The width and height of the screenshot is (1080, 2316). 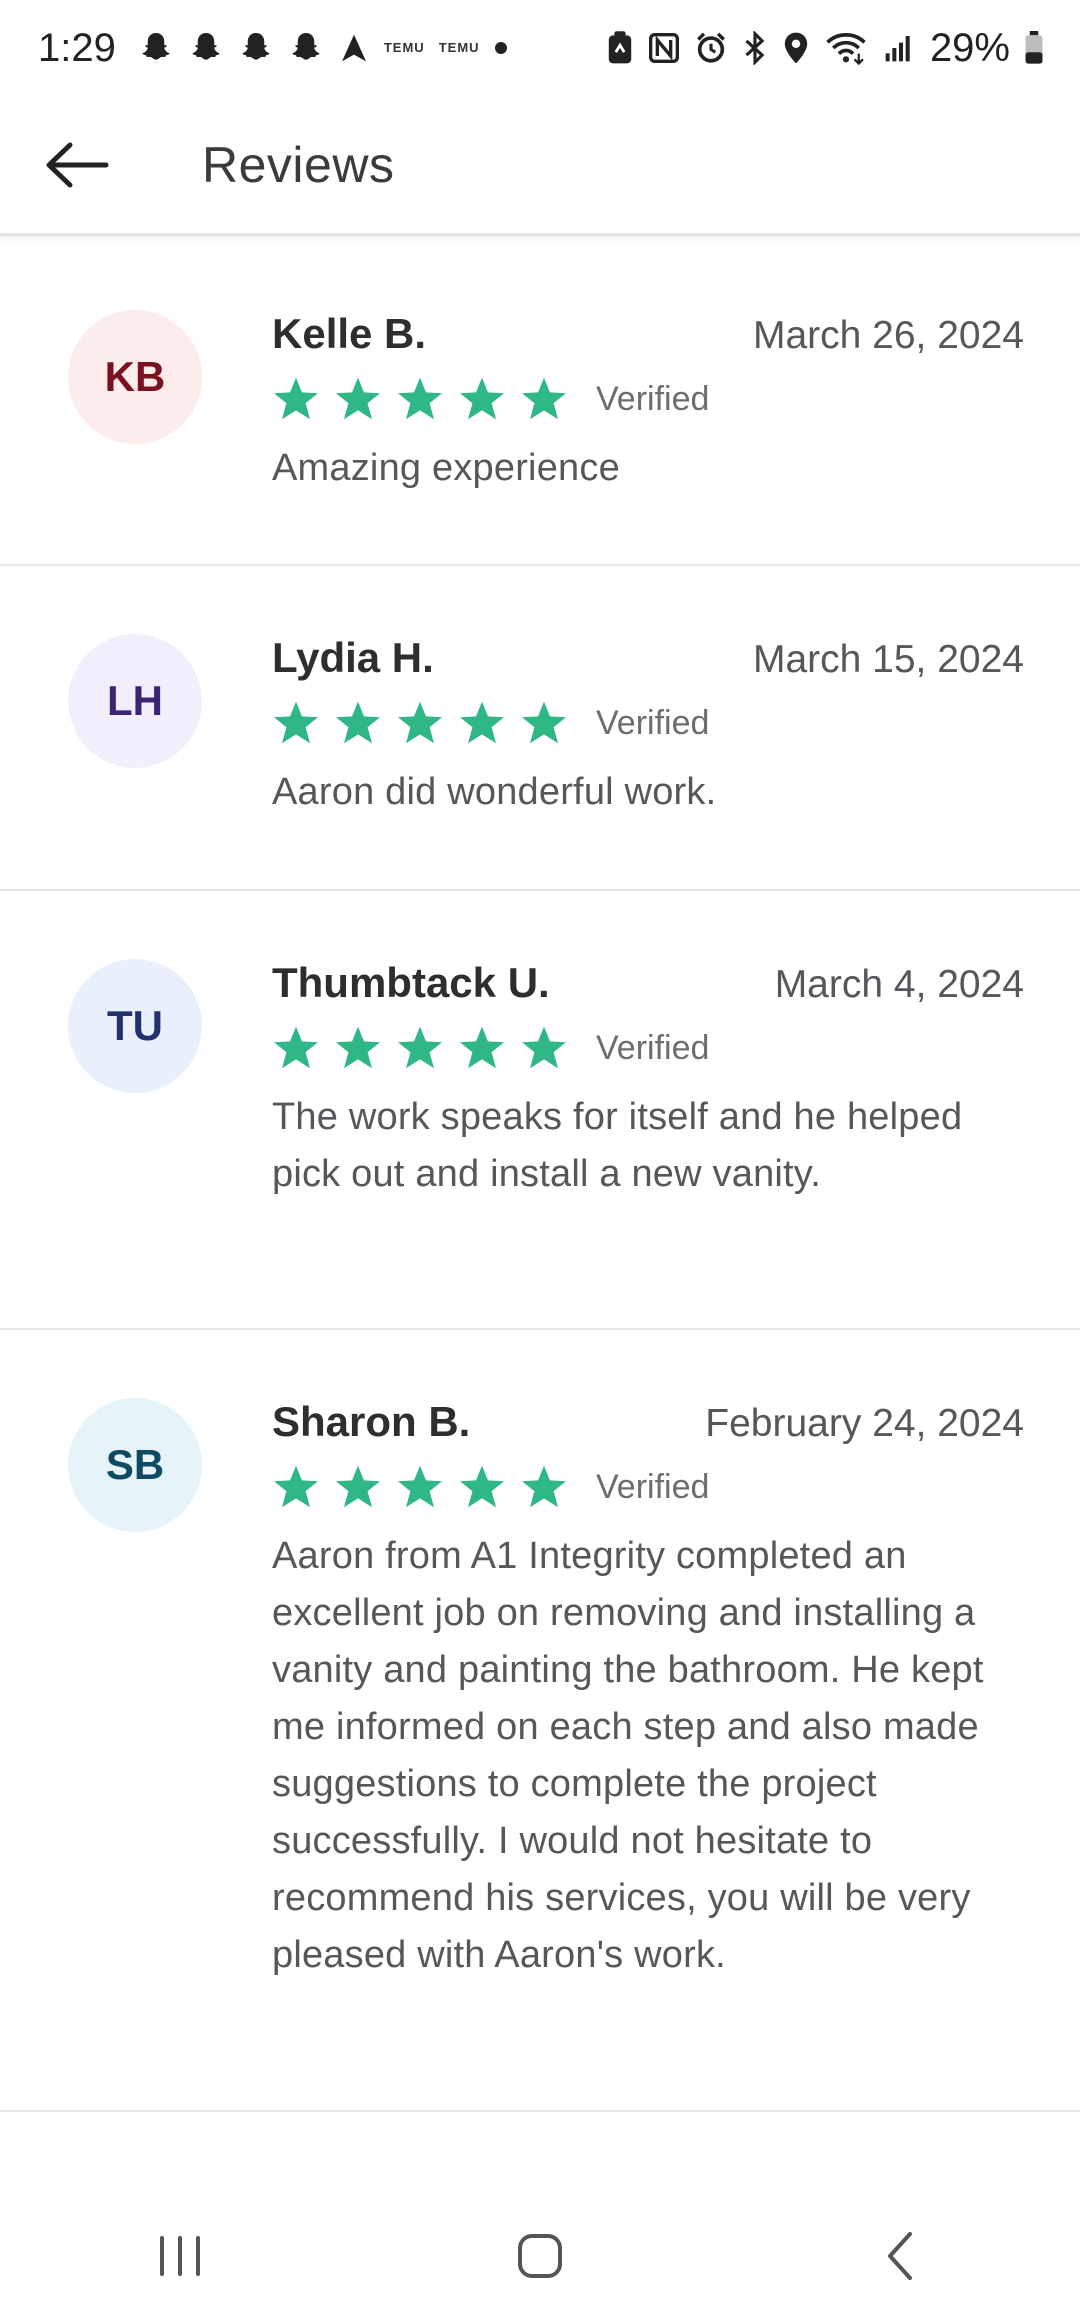 What do you see at coordinates (349, 333) in the screenshot?
I see `reviewer-name: Kelle B.` at bounding box center [349, 333].